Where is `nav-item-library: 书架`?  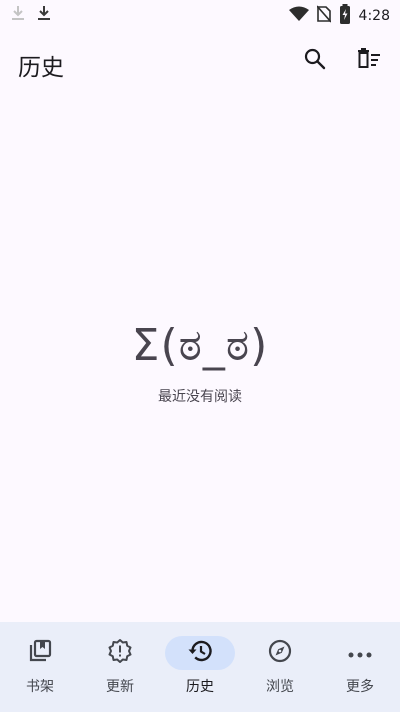 nav-item-library: 书架 is located at coordinates (40, 667).